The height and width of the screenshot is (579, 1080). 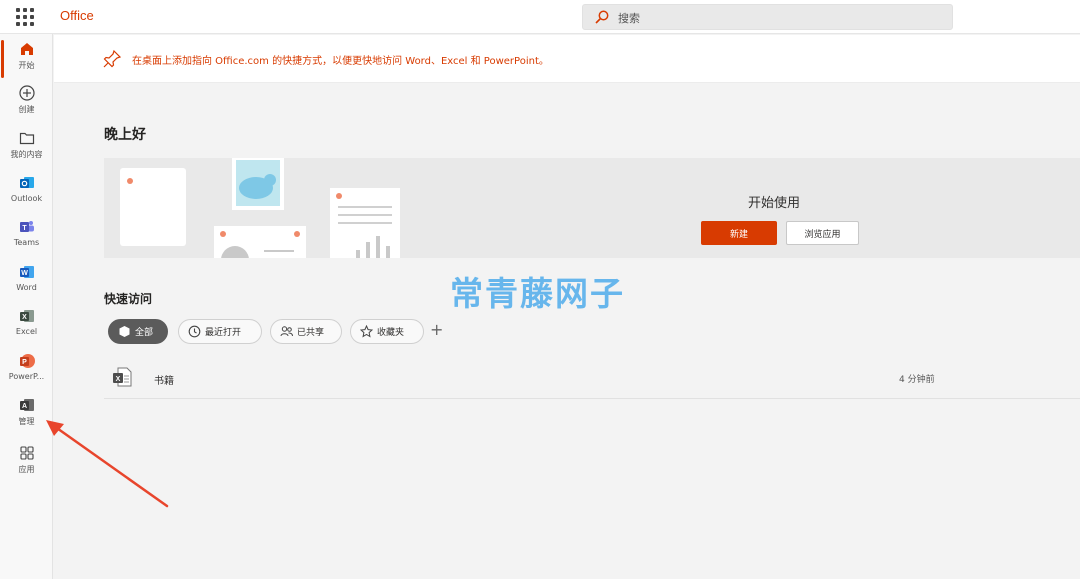 What do you see at coordinates (739, 233) in the screenshot?
I see `new-button: 新建` at bounding box center [739, 233].